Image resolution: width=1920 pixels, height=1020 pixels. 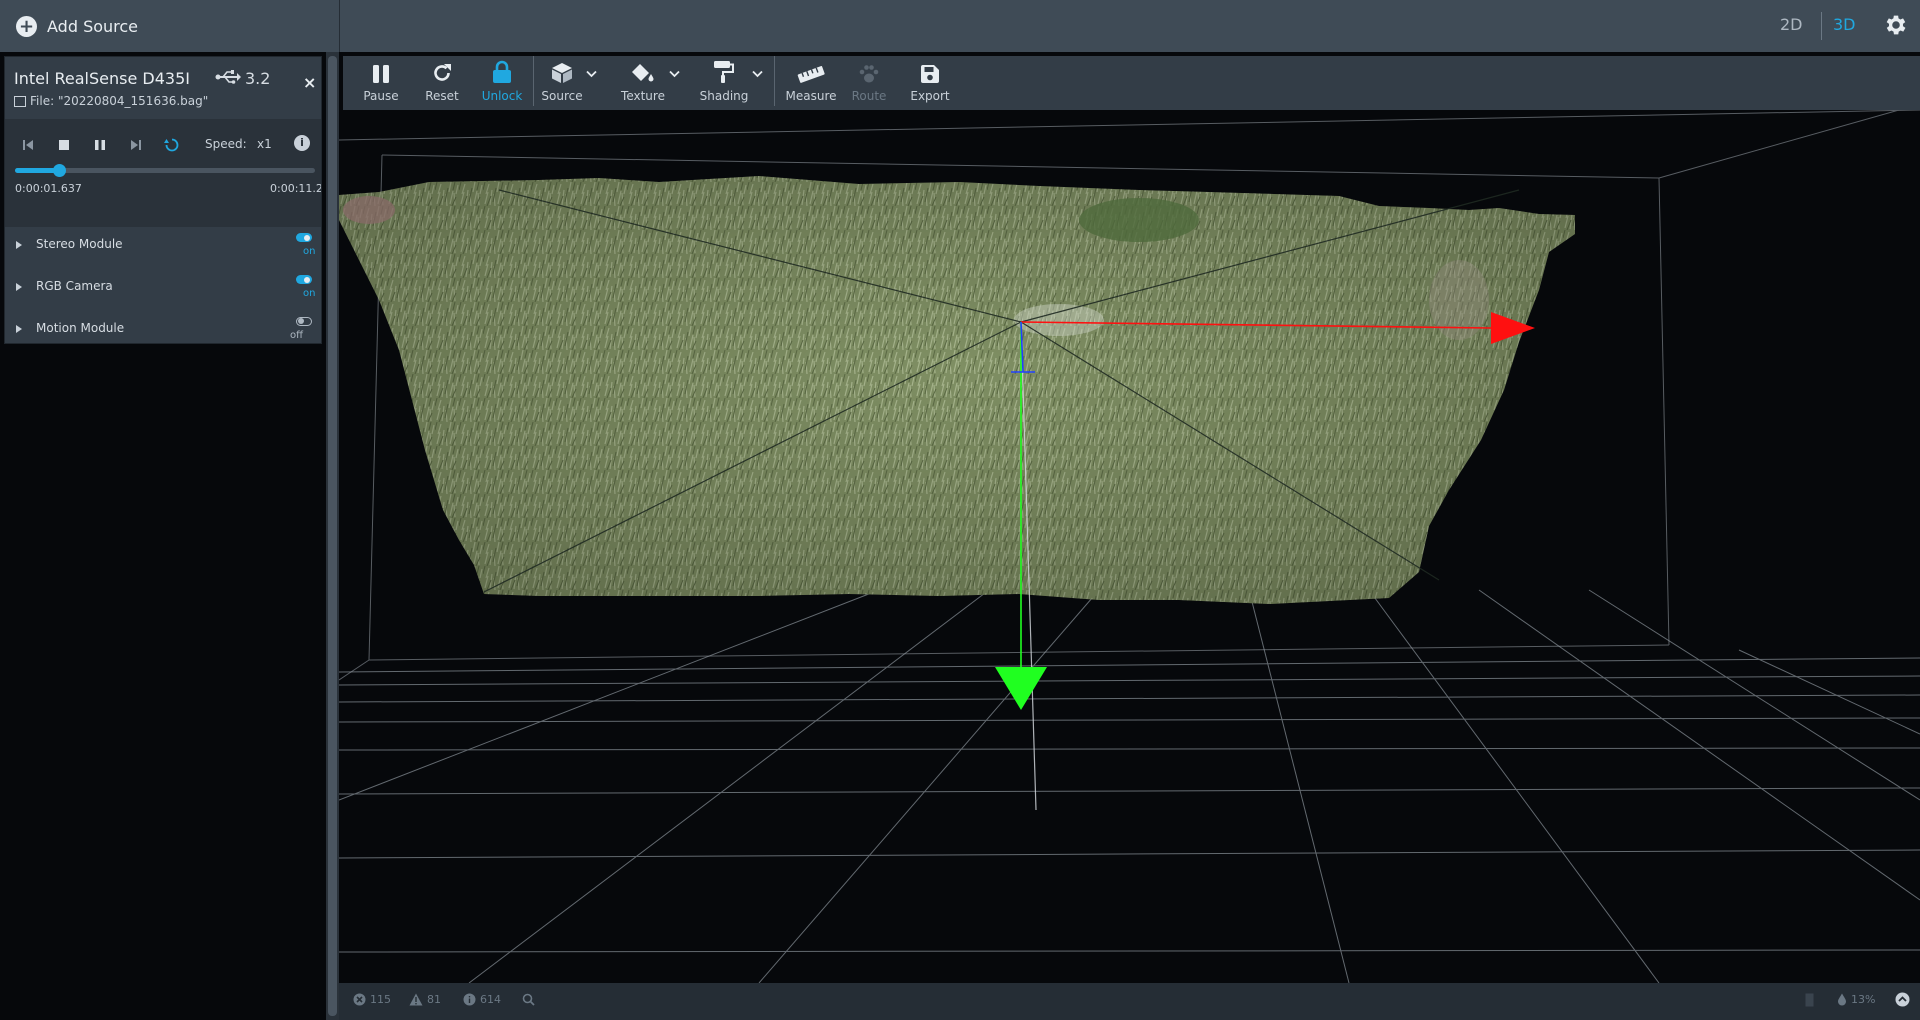 I want to click on error-count-value: 115, so click(x=380, y=999).